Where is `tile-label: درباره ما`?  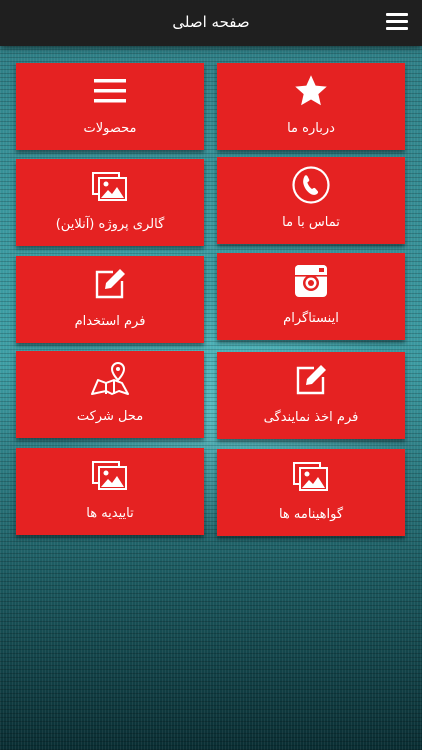
tile-label: درباره ما is located at coordinates (311, 128).